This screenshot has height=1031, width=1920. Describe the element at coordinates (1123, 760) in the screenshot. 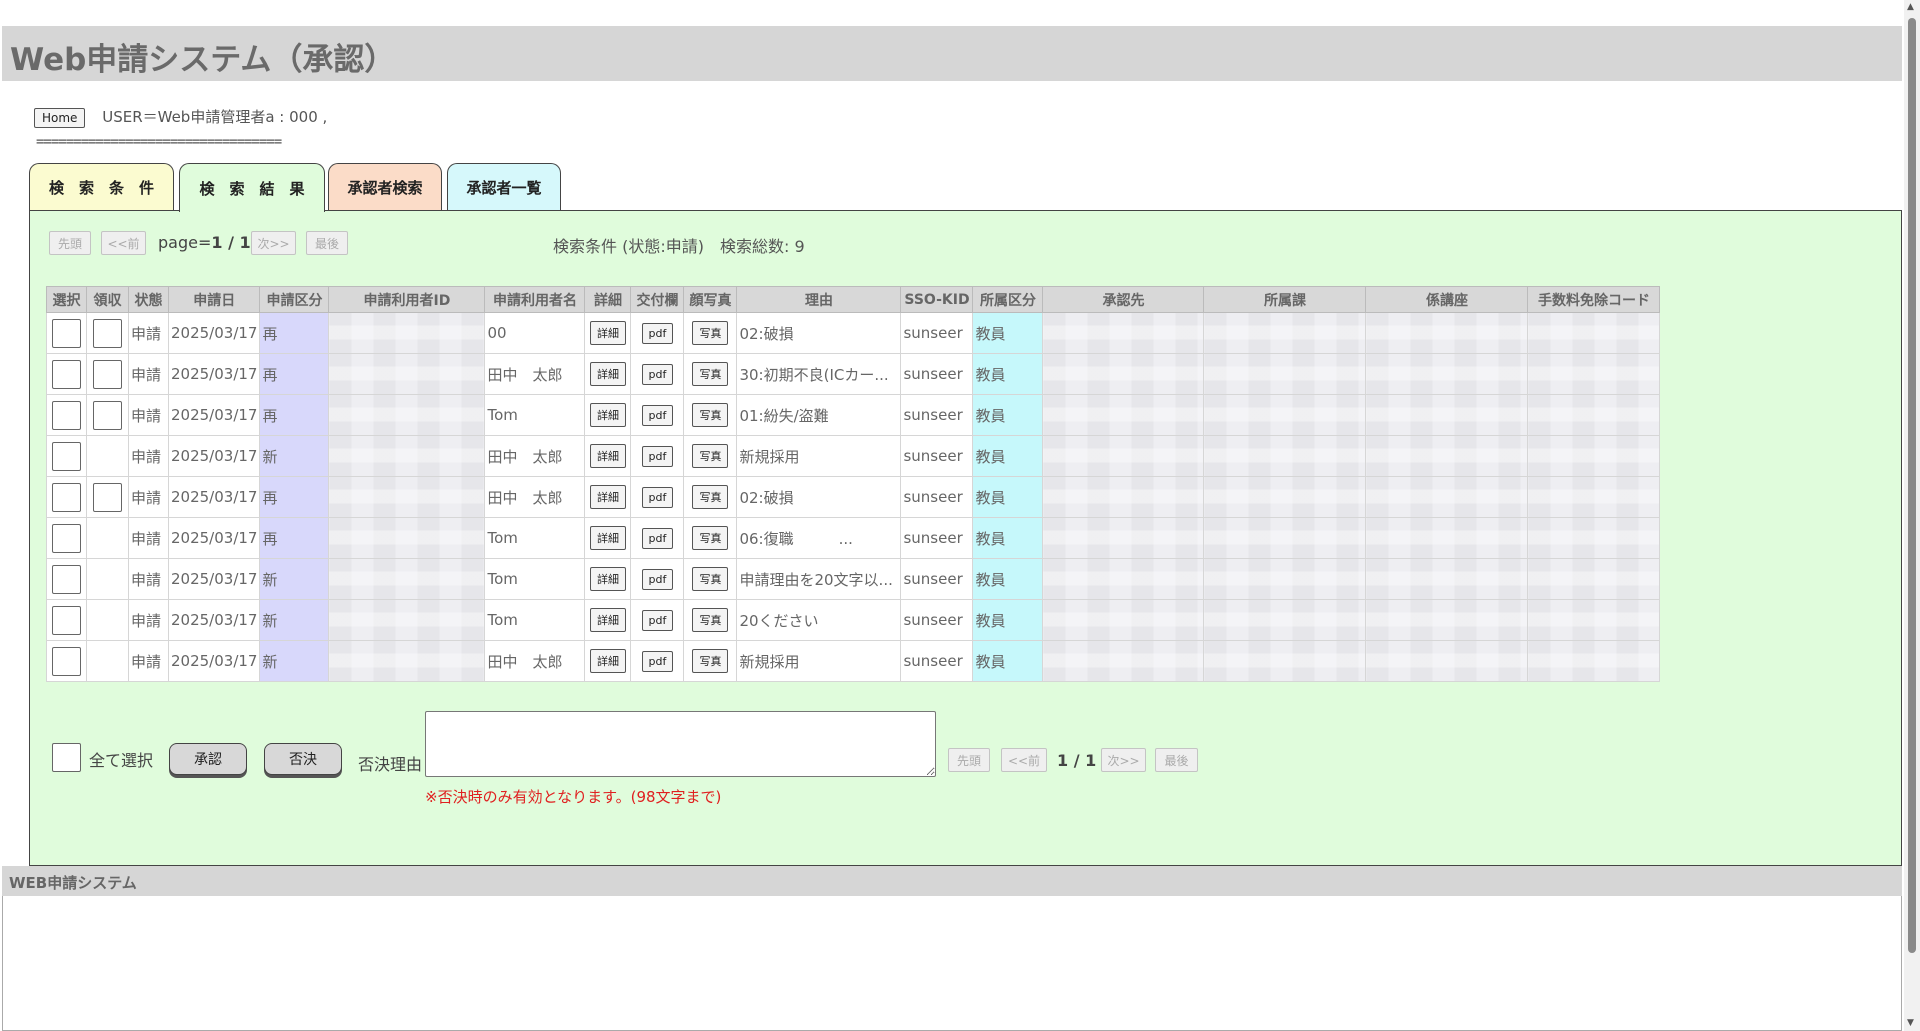

I see `bottom-pager-next-button: 次>>` at that location.